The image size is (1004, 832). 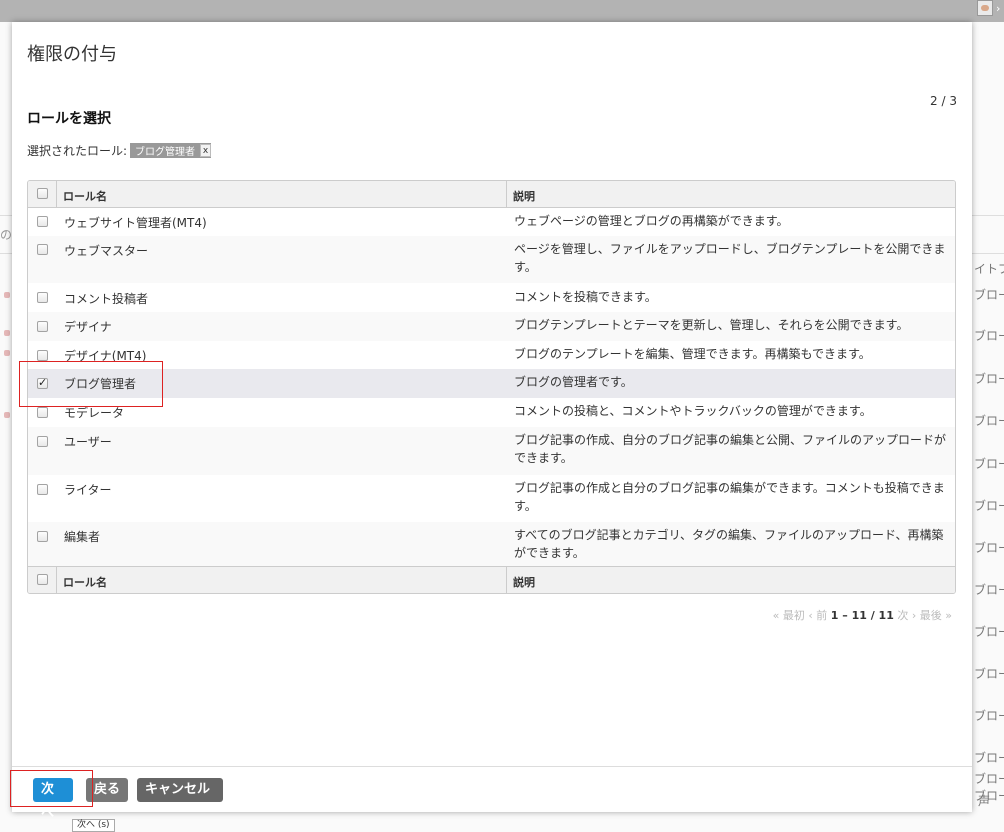 What do you see at coordinates (88, 489) in the screenshot?
I see `role-name: ライター` at bounding box center [88, 489].